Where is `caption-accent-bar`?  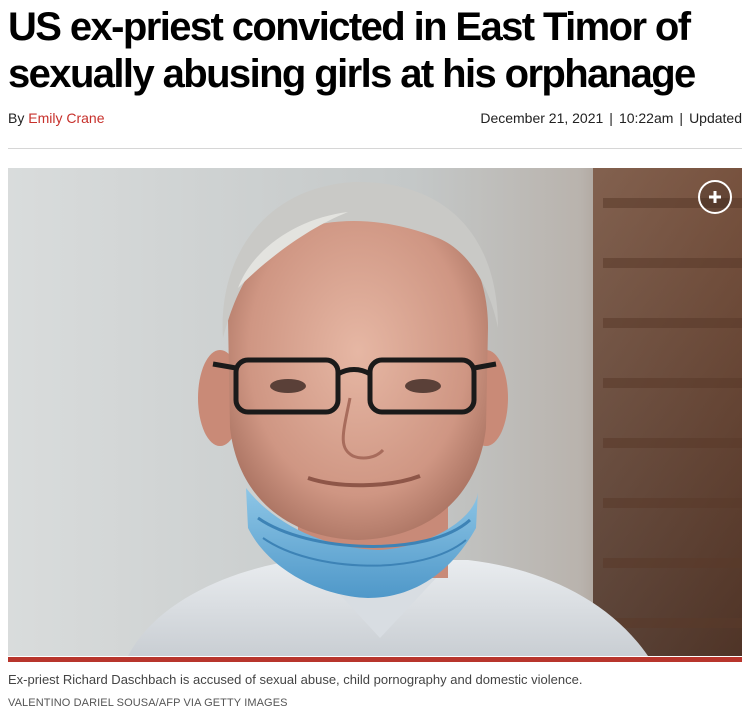 caption-accent-bar is located at coordinates (375, 659).